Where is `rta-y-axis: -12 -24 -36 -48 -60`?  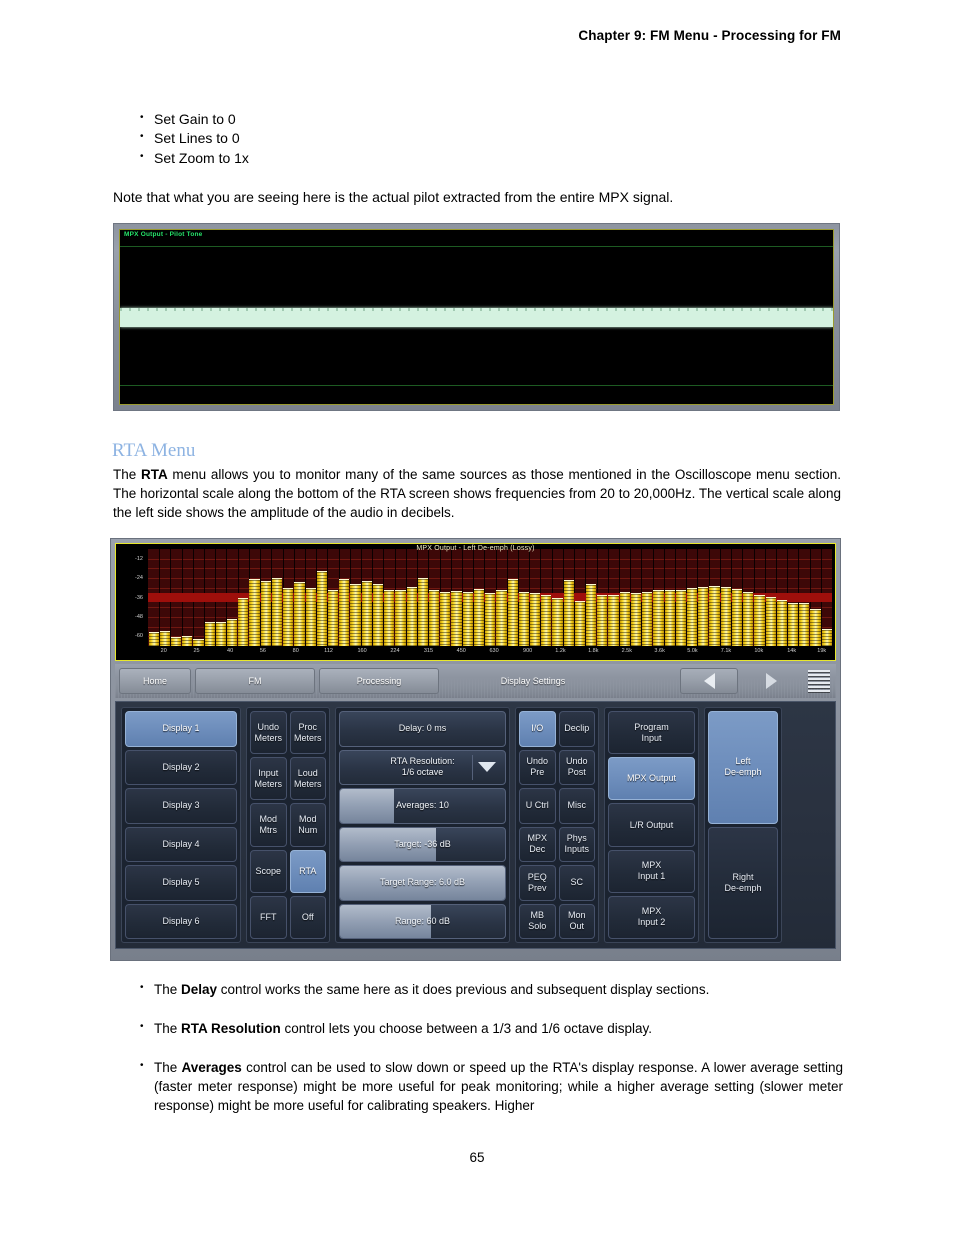 rta-y-axis: -12 -24 -36 -48 -60 is located at coordinates (131, 597).